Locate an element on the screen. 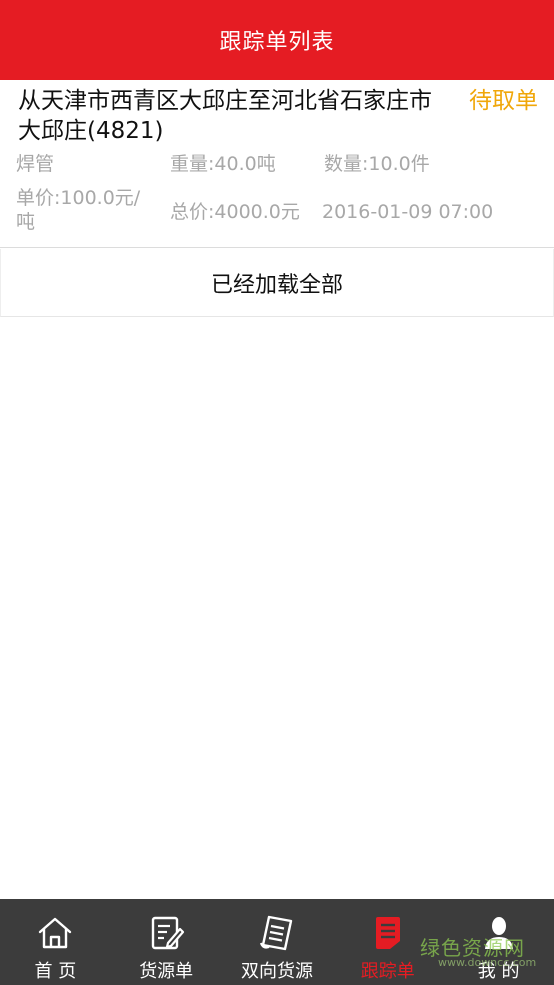 This screenshot has width=554, height=985. order-route: 从天津市西青区大邱庄至河北省石家庄市大邱庄(4821) is located at coordinates (225, 116).